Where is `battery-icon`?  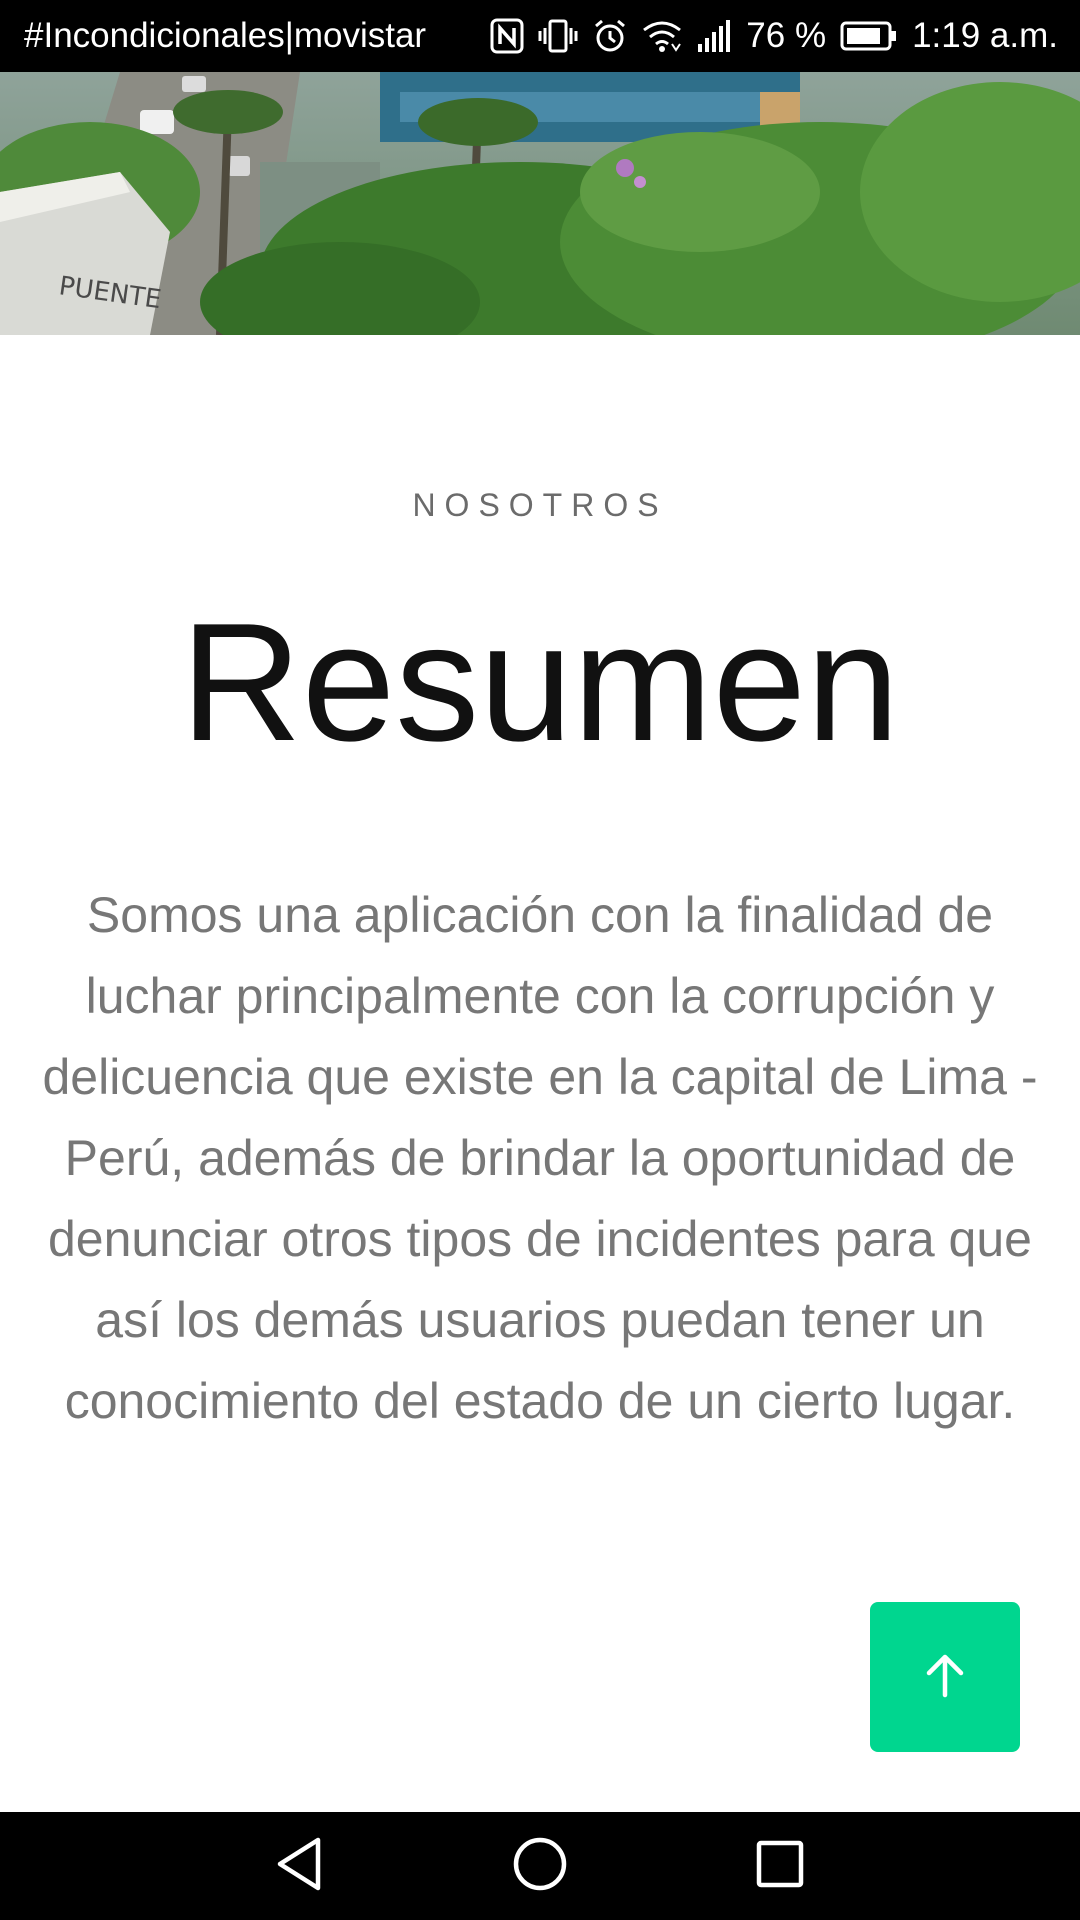 battery-icon is located at coordinates (869, 36).